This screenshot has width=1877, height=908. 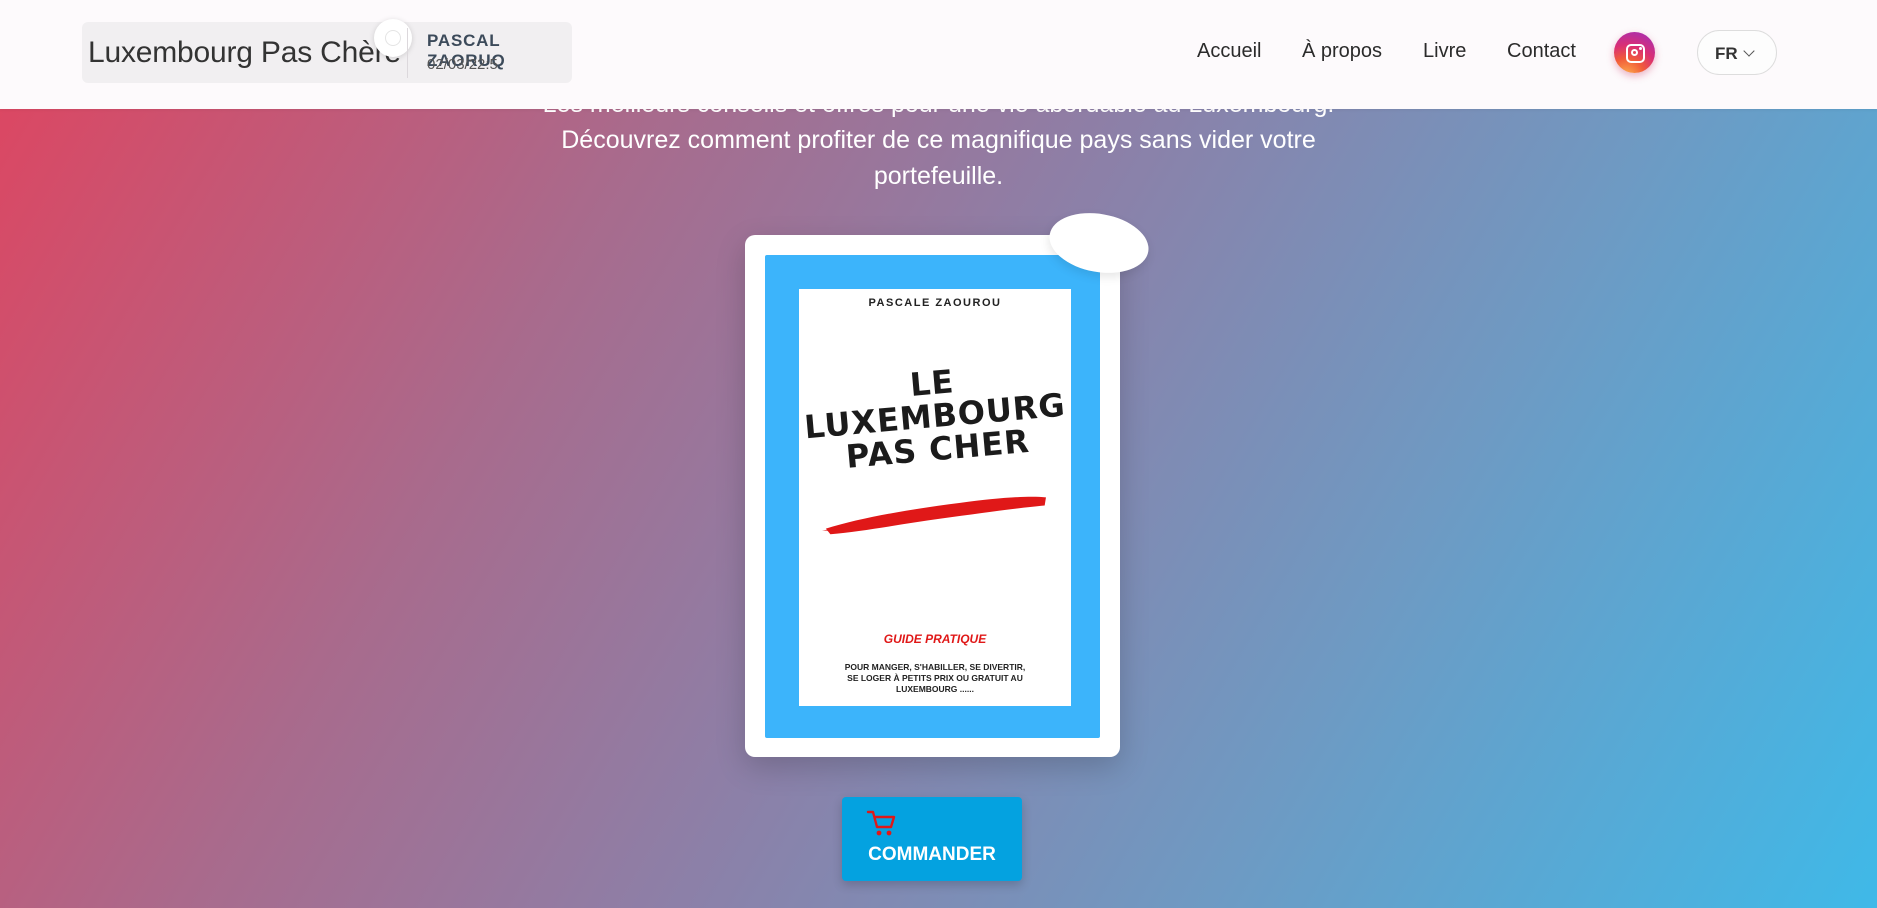 What do you see at coordinates (1342, 51) in the screenshot?
I see `nav-link-a-propos: À propos` at bounding box center [1342, 51].